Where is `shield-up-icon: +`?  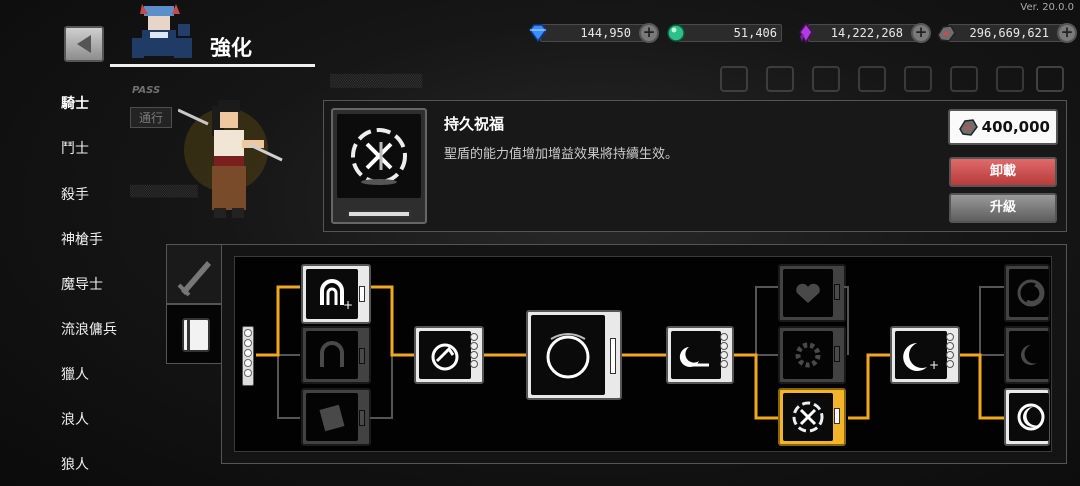 shield-up-icon: + is located at coordinates (336, 295).